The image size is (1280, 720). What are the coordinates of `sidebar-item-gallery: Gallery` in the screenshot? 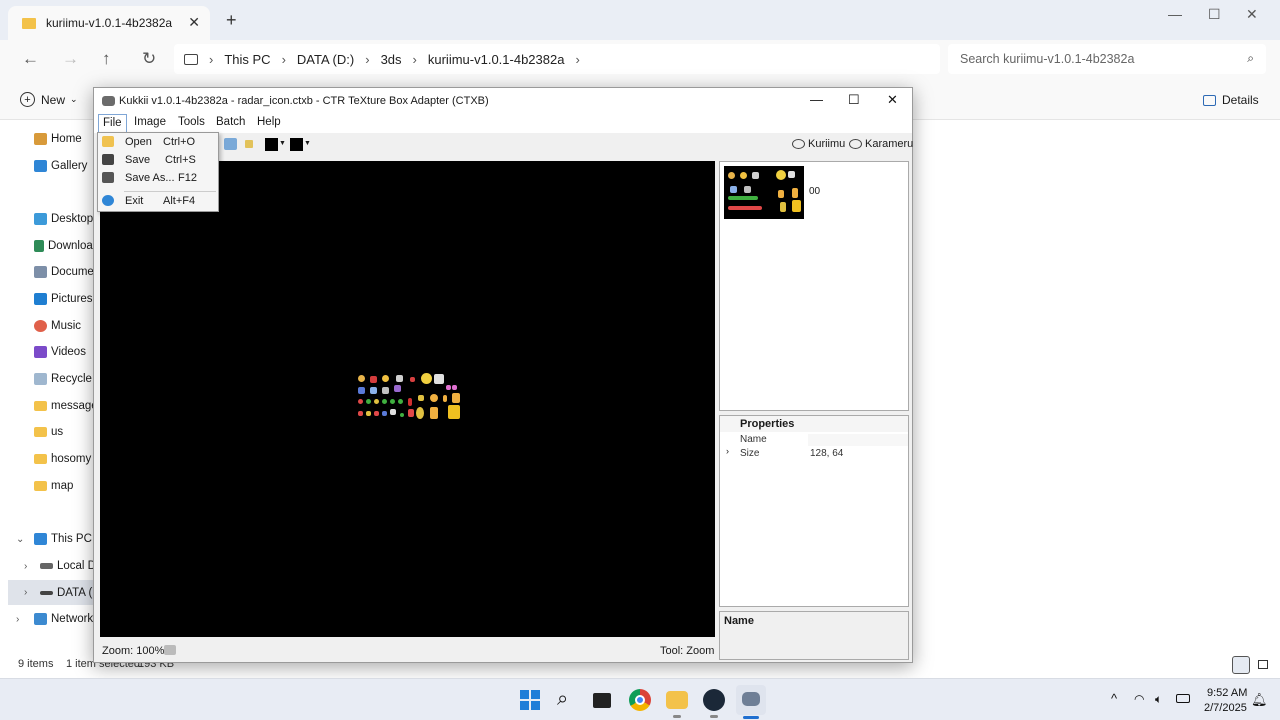 It's located at (65, 166).